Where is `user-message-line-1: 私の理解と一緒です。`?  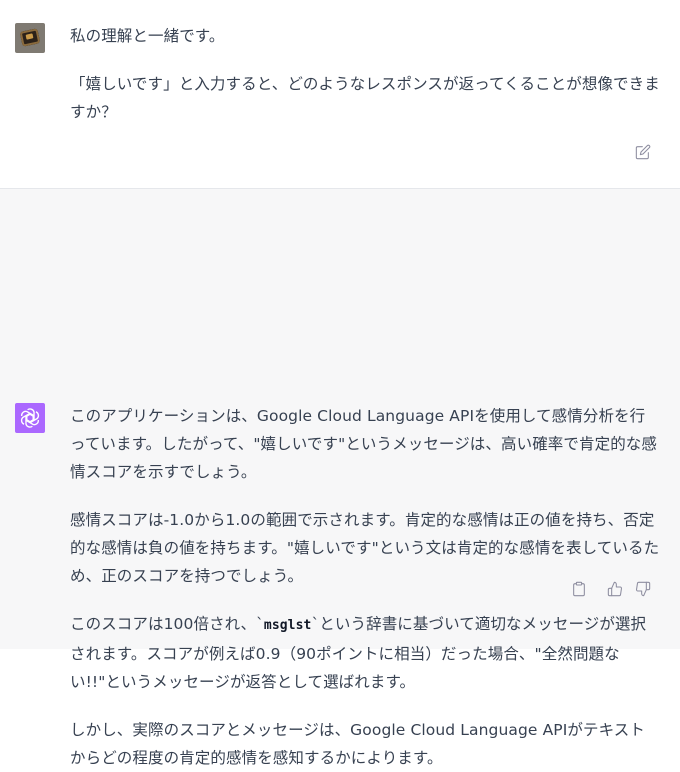 user-message-line-1: 私の理解と一緒です。 is located at coordinates (147, 36).